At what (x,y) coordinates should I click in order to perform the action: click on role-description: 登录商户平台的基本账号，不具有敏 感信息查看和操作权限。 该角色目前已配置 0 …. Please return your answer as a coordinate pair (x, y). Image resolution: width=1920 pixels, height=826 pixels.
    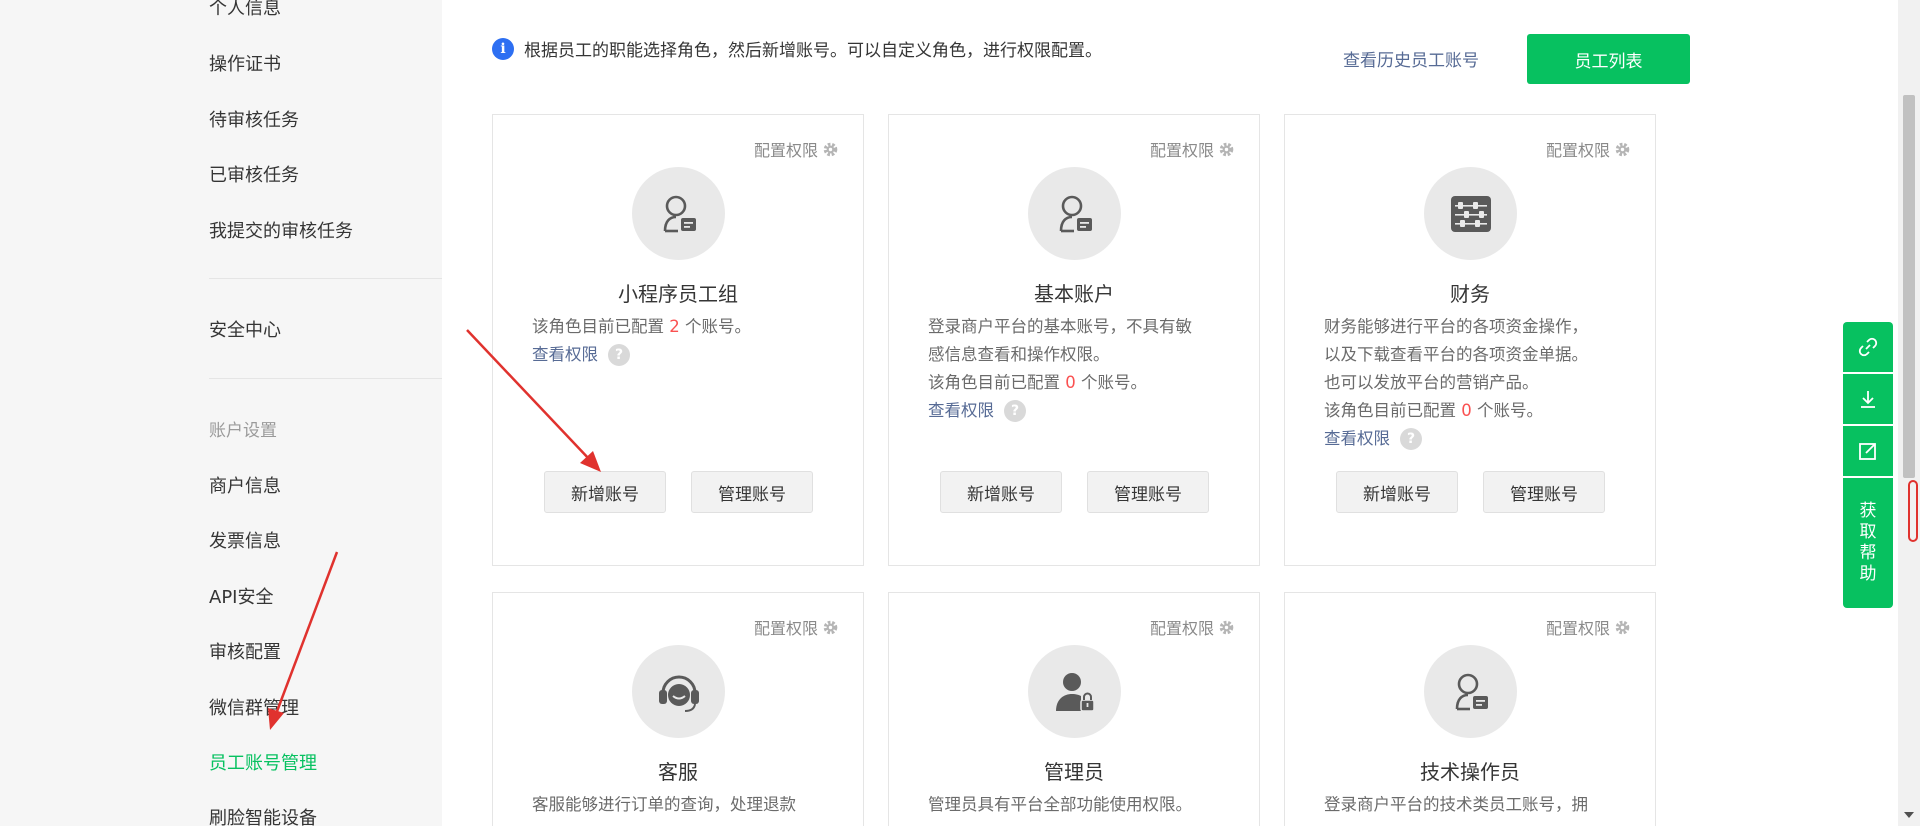
    Looking at the image, I should click on (1083, 369).